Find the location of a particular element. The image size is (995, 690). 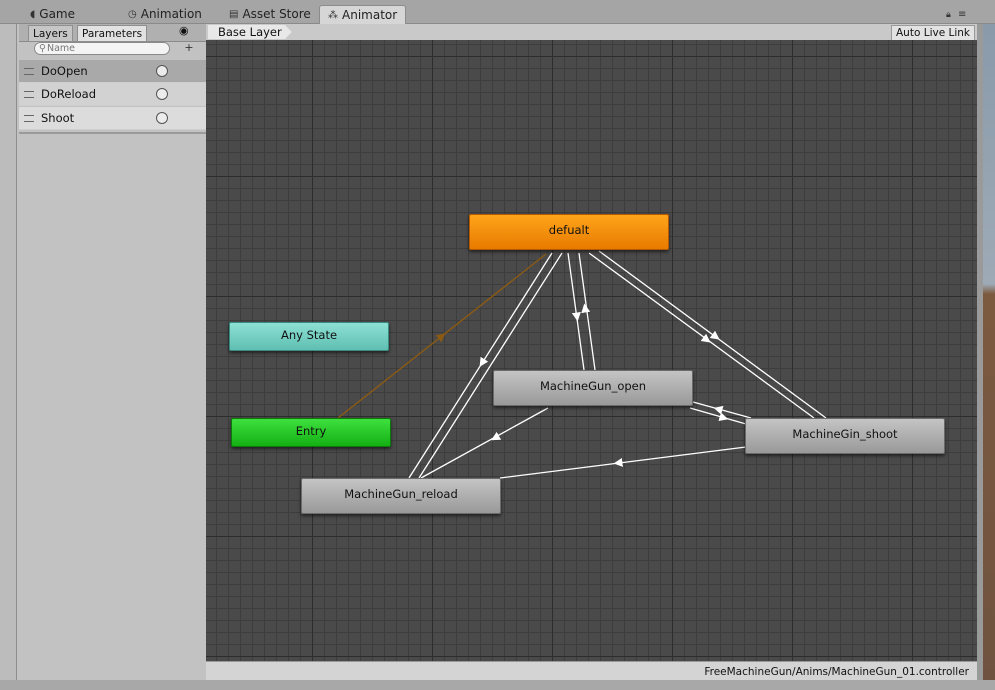

state-default: defualt is located at coordinates (569, 232).